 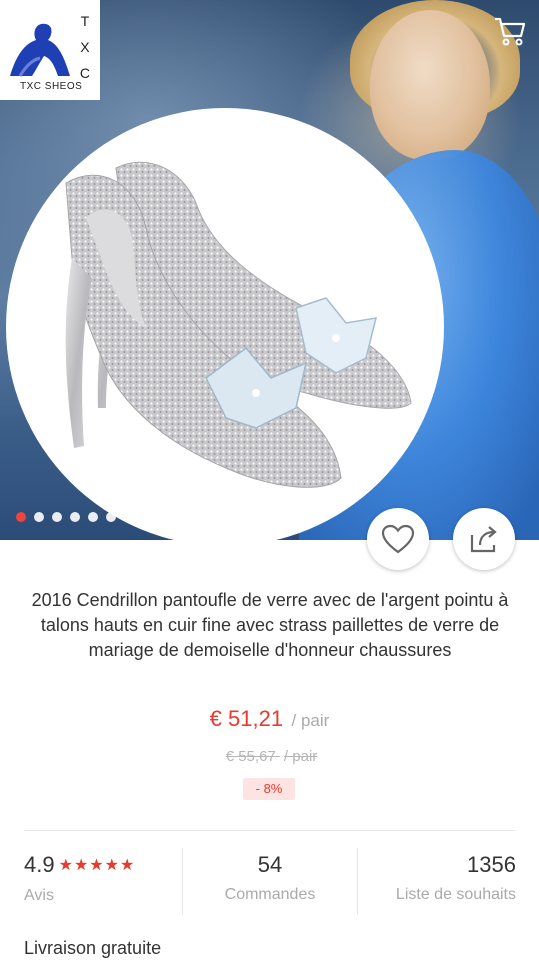 I want to click on original-price-unit: / pair, so click(x=300, y=756).